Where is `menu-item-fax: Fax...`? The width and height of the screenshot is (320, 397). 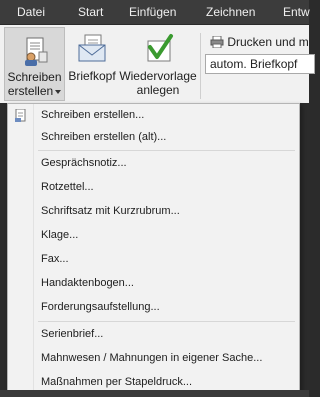
menu-item-fax: Fax... is located at coordinates (166, 259).